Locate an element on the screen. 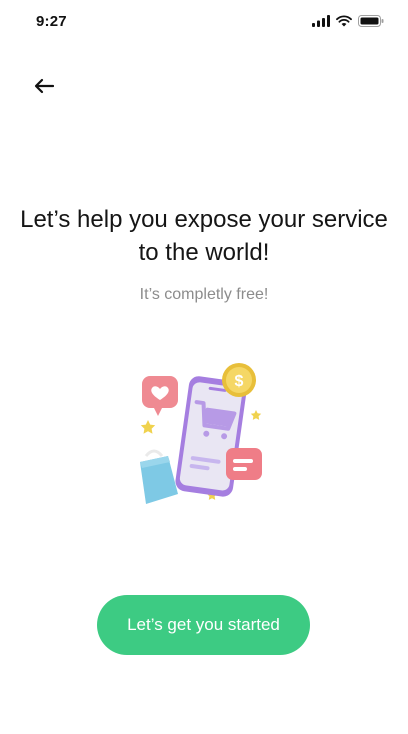  status-bar: 9:27 is located at coordinates (204, 22).